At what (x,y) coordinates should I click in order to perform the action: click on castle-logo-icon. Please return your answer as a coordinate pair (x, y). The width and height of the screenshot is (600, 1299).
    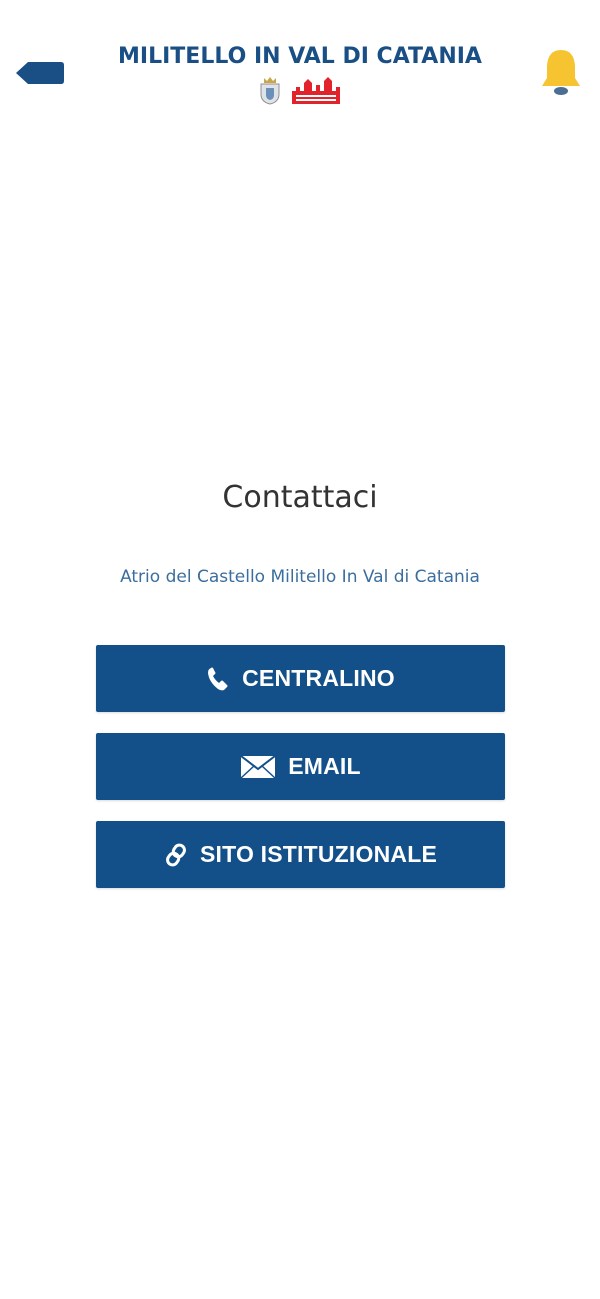
    Looking at the image, I should click on (316, 90).